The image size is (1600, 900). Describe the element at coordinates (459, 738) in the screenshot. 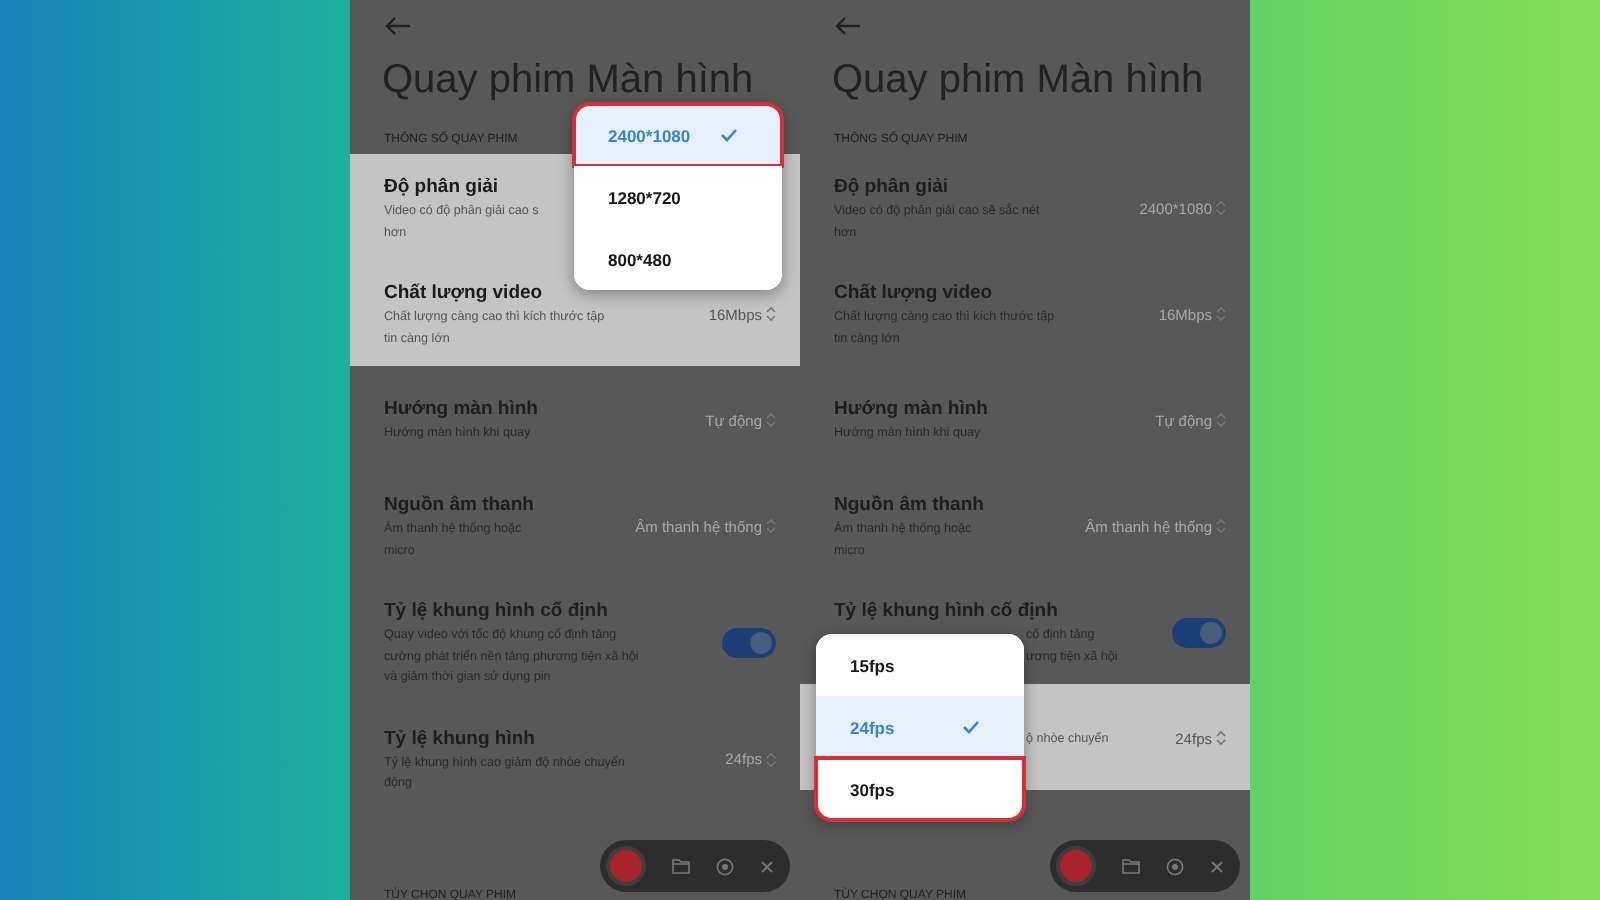

I see `setting-title: Tỷ lệ khung hình` at that location.